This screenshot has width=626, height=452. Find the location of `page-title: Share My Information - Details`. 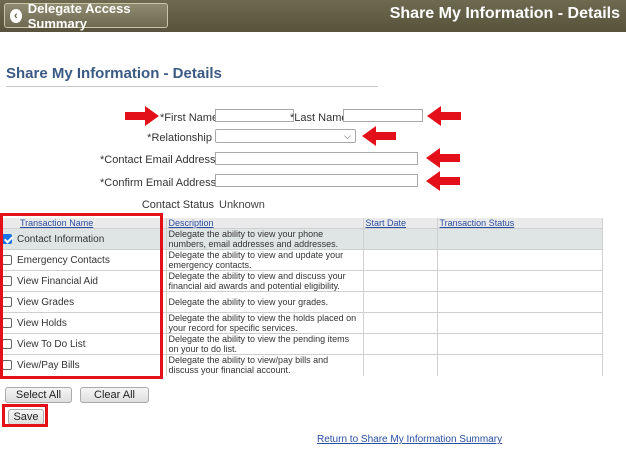

page-title: Share My Information - Details is located at coordinates (114, 73).